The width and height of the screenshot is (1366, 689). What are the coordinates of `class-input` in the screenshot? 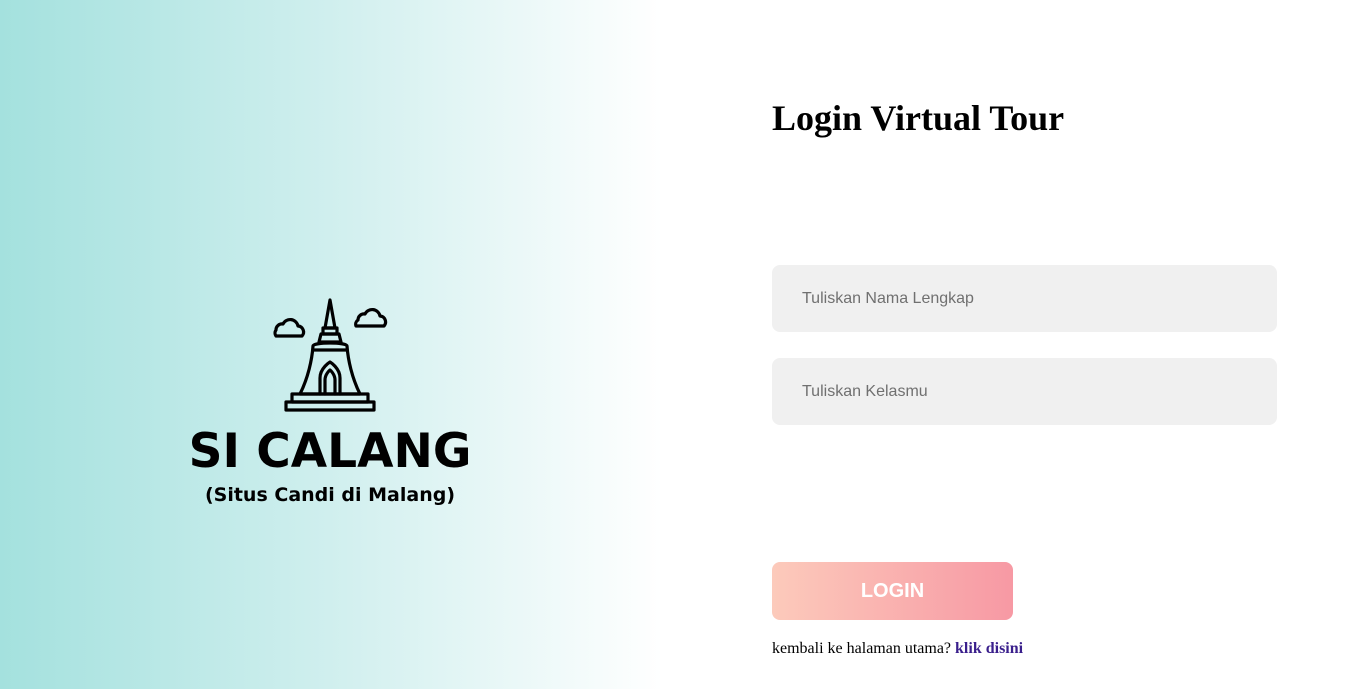 It's located at (1024, 391).